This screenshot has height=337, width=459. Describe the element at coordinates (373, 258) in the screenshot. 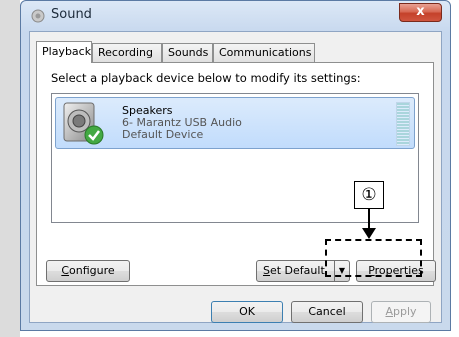

I see `properties-highlight-frame` at that location.